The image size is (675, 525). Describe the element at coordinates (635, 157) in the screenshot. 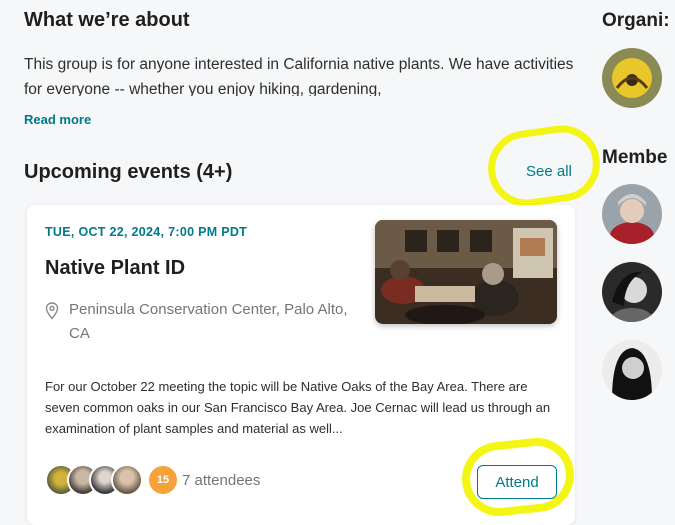

I see `members-heading: Membe` at that location.